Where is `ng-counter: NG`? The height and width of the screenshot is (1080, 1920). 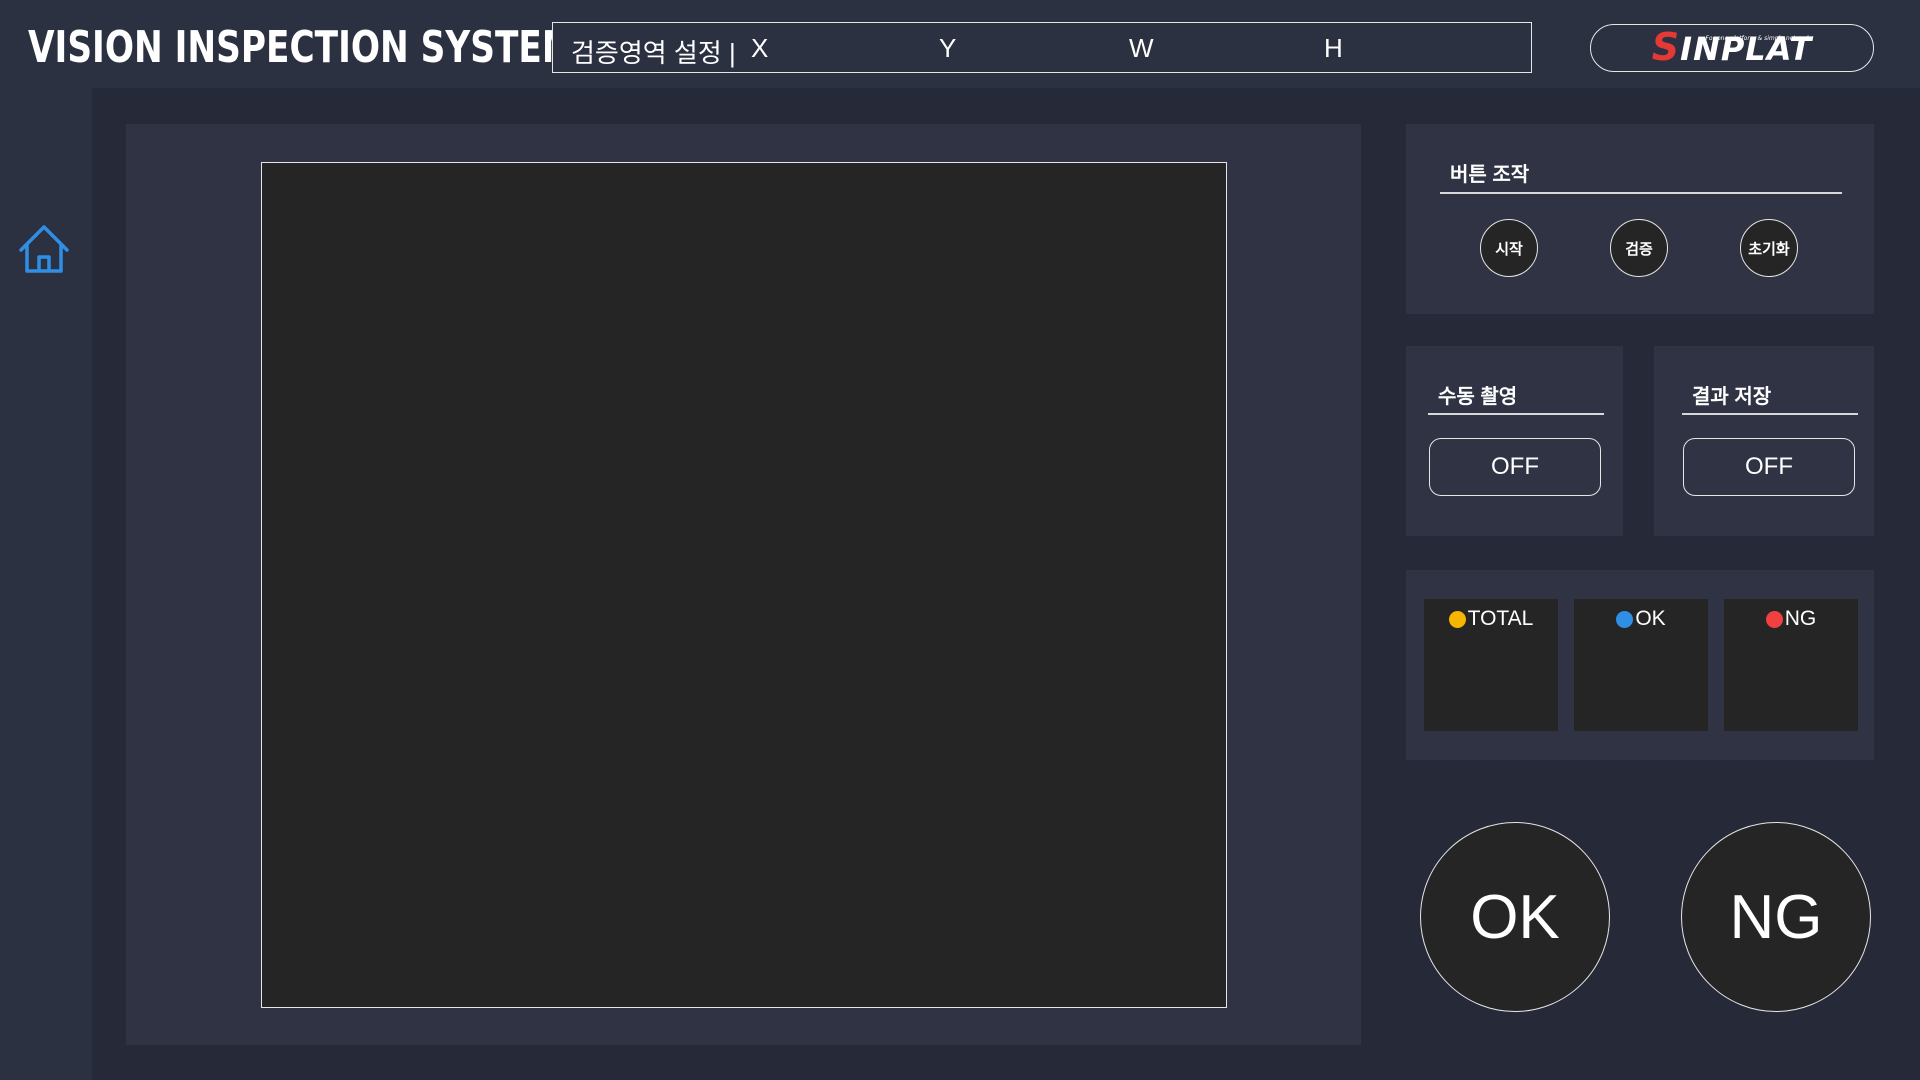 ng-counter: NG is located at coordinates (1791, 665).